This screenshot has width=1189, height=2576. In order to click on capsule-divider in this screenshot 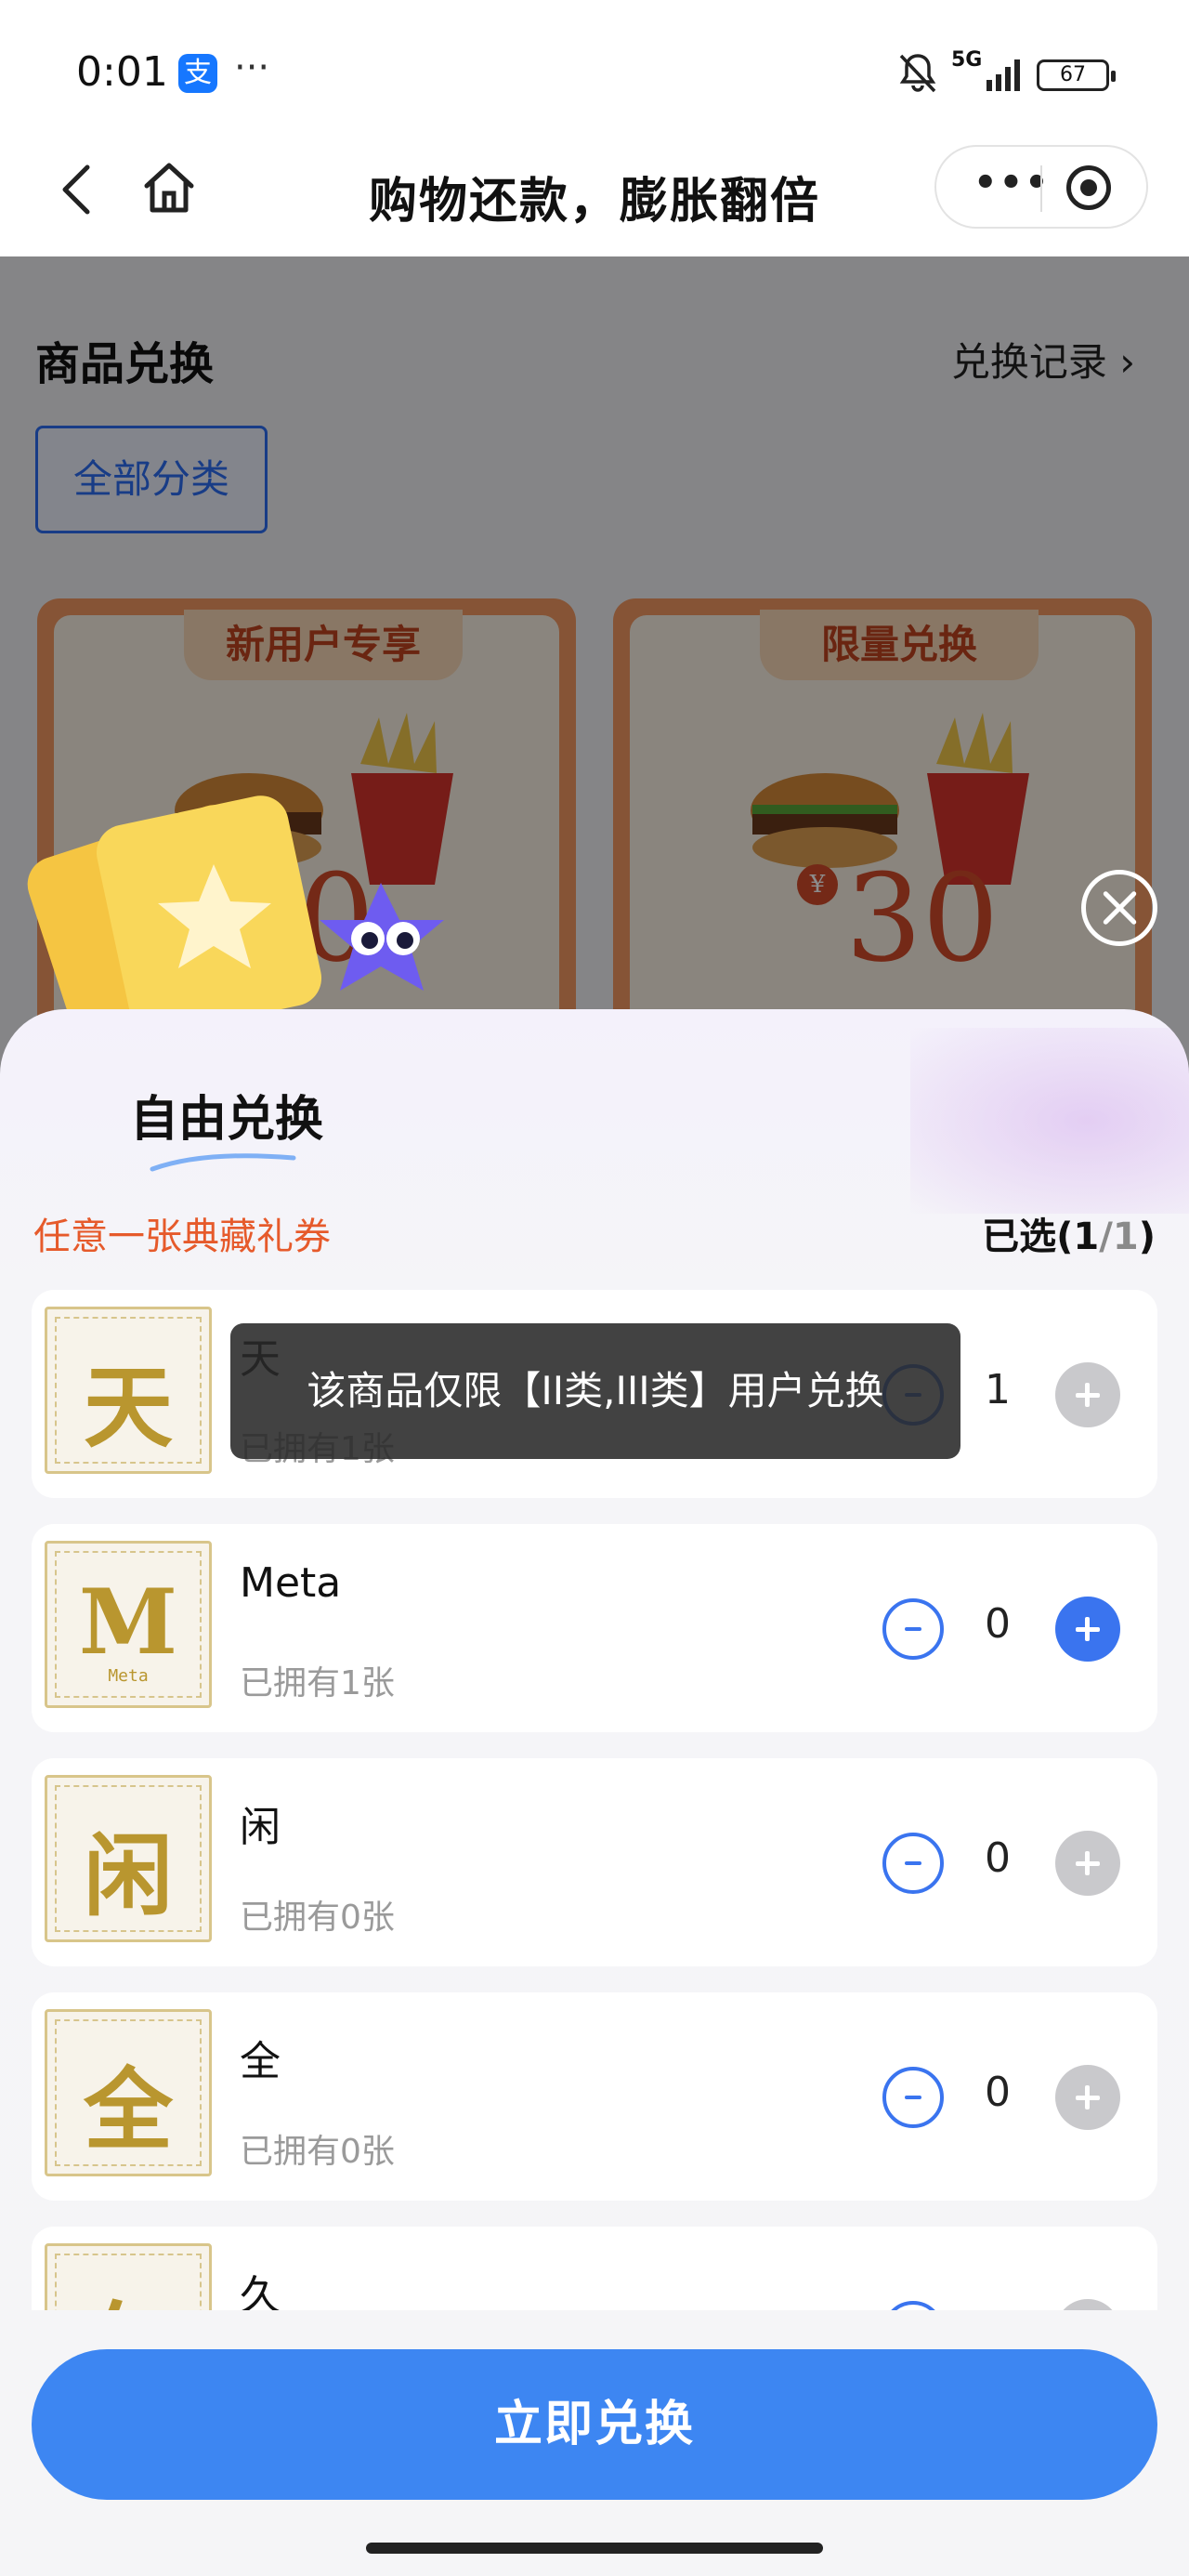, I will do `click(1041, 188)`.